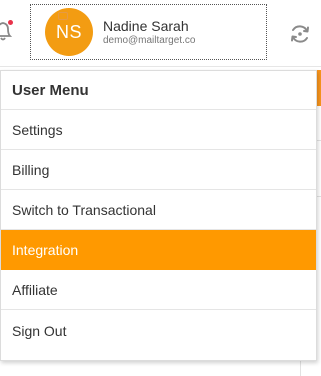  What do you see at coordinates (158, 290) in the screenshot?
I see `menu-item-affiliate: Affiliate` at bounding box center [158, 290].